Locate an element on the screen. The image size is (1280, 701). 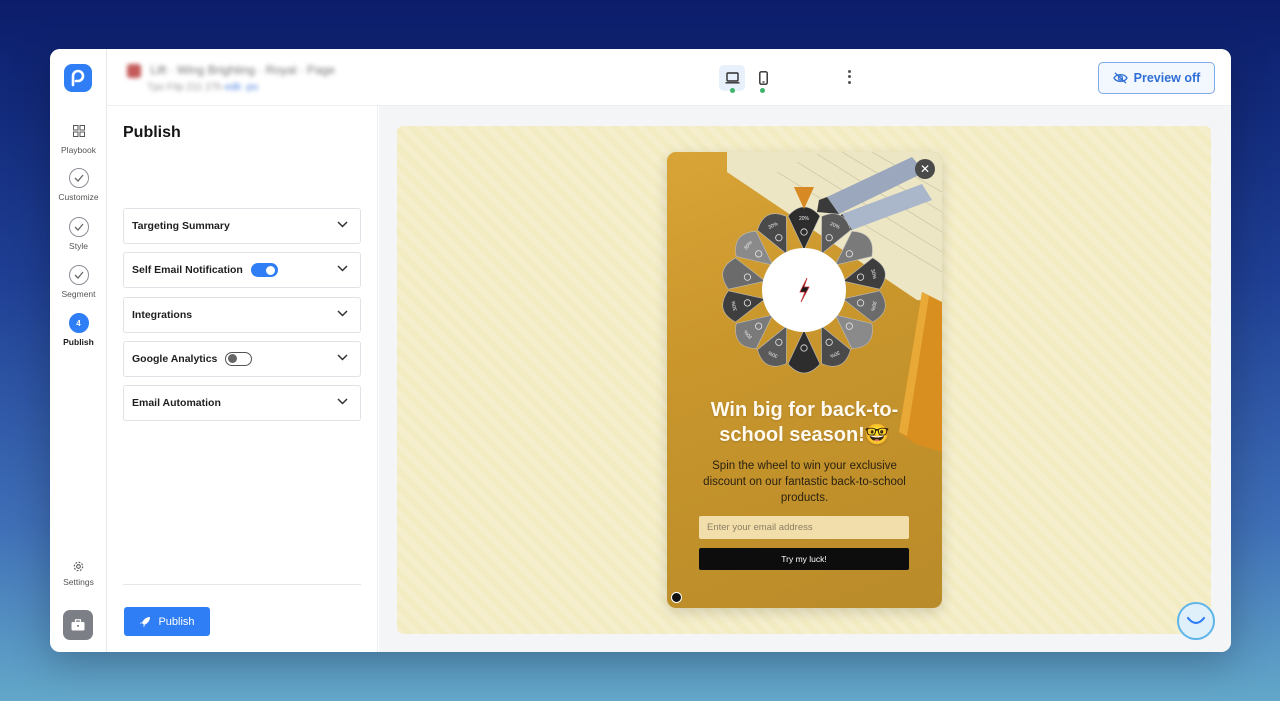
mobile-icon is located at coordinates (763, 78).